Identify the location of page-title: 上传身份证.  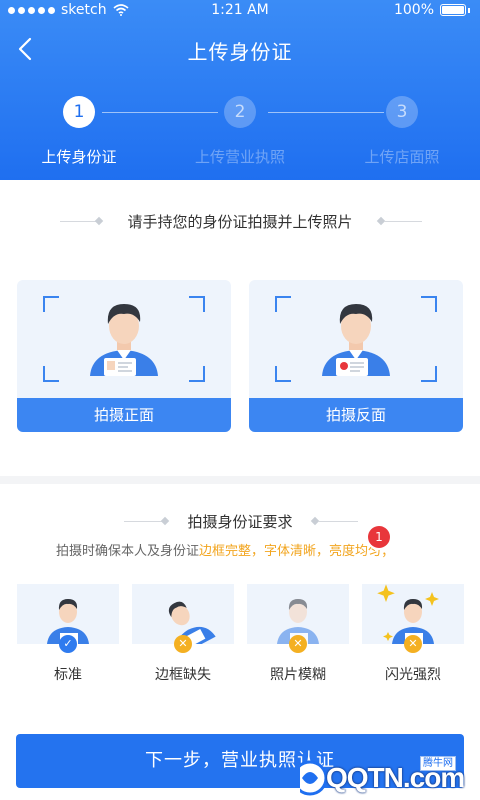
(240, 52).